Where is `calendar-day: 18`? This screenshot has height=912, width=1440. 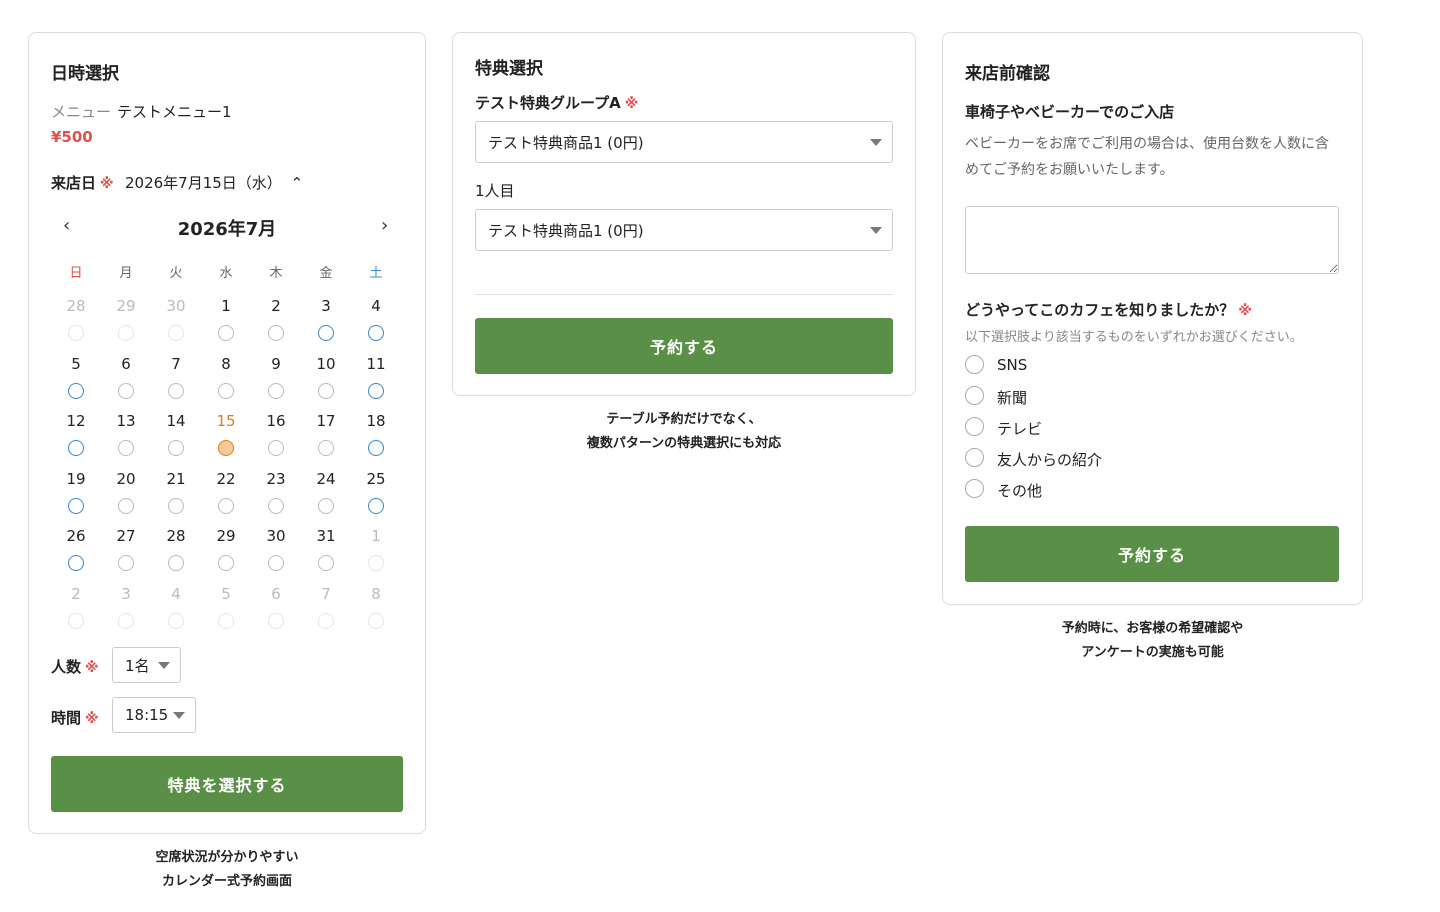
calendar-day: 18 is located at coordinates (376, 421).